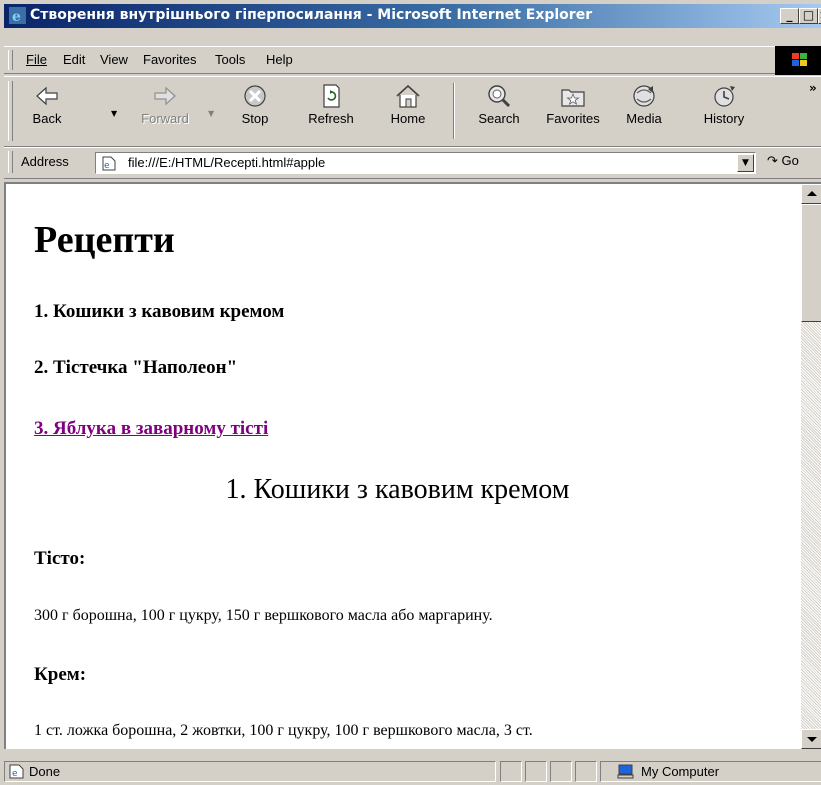 The width and height of the screenshot is (821, 785). I want to click on status-text-cell: e Done, so click(250, 771).